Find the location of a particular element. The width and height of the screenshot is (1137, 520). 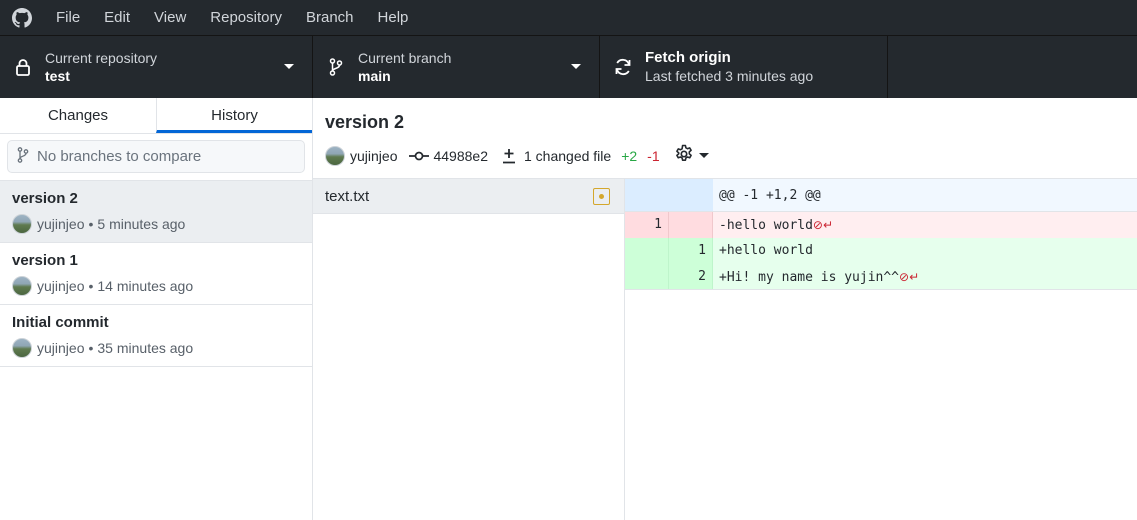

menu-file: File is located at coordinates (68, 17).